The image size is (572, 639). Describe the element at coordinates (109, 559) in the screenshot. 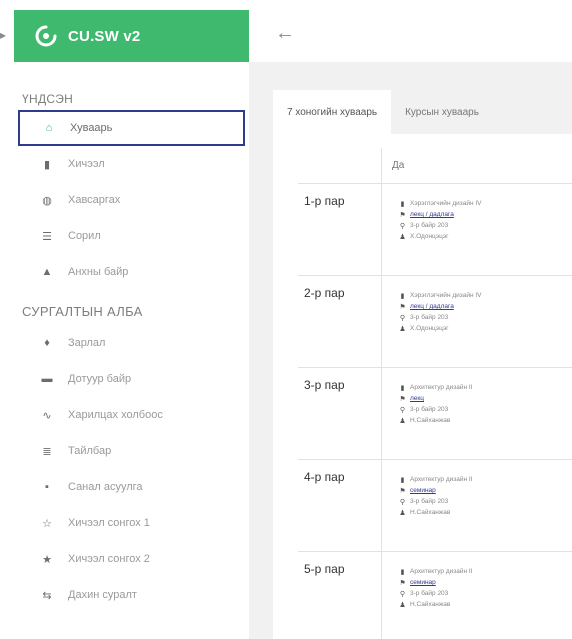

I see `sidebar-item-label: Хичээл сонгох 2` at that location.